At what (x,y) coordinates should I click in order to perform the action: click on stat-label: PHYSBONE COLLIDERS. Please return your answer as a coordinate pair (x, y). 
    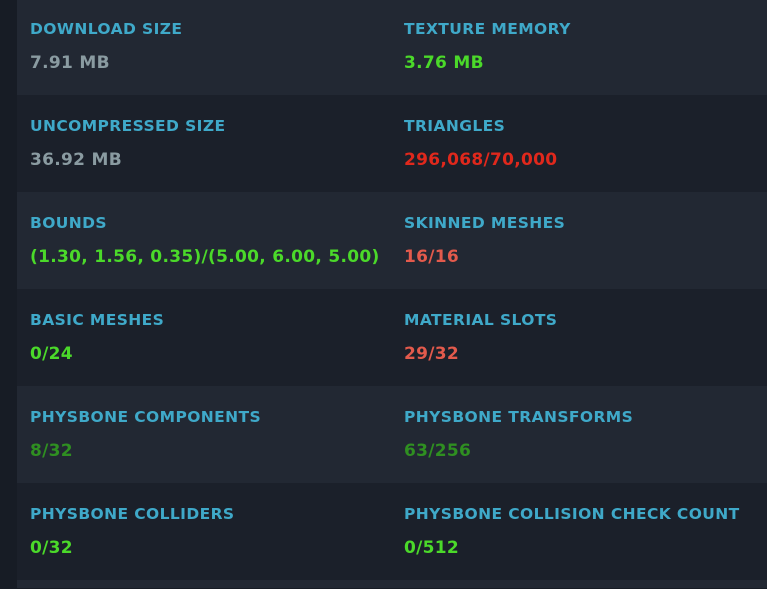
    Looking at the image, I should click on (132, 514).